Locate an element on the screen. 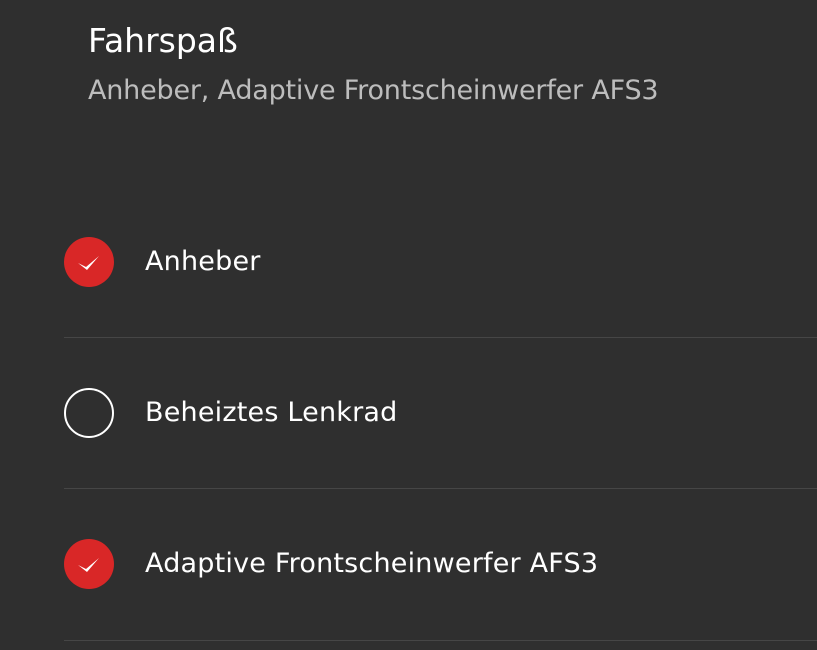 Image resolution: width=817 pixels, height=650 pixels. option-label: Beheiztes Lenkrad is located at coordinates (271, 412).